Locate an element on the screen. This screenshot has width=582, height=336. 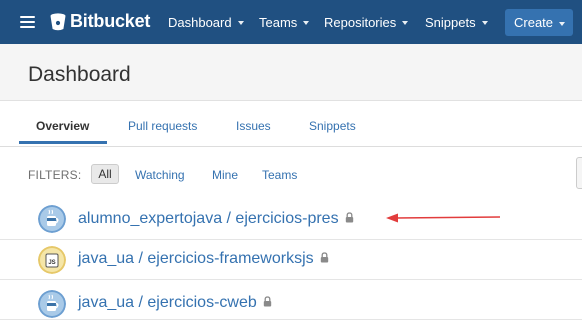
bucket-icon is located at coordinates (58, 21).